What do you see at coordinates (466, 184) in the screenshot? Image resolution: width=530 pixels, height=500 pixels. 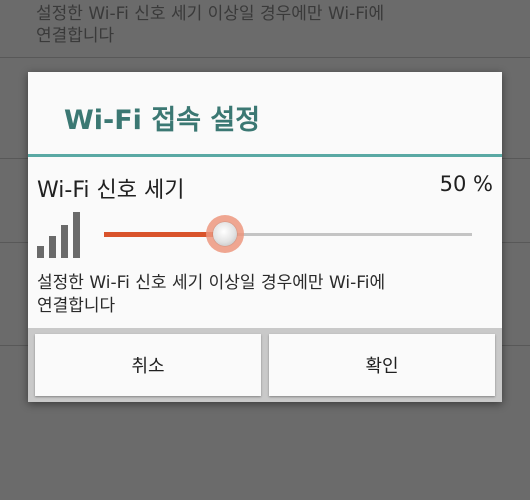 I see `signal-strength-value: 50 %` at bounding box center [466, 184].